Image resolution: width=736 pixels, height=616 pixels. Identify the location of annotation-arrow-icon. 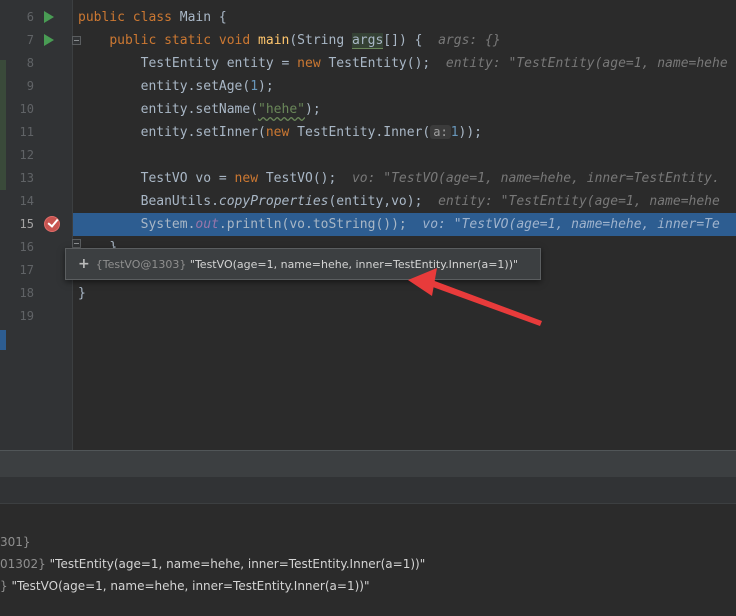
(475, 297).